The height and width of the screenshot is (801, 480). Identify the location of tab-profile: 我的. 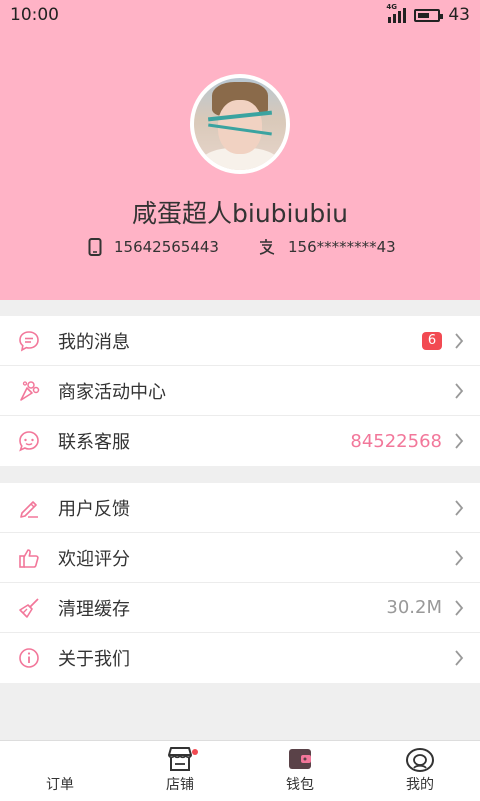
(420, 771).